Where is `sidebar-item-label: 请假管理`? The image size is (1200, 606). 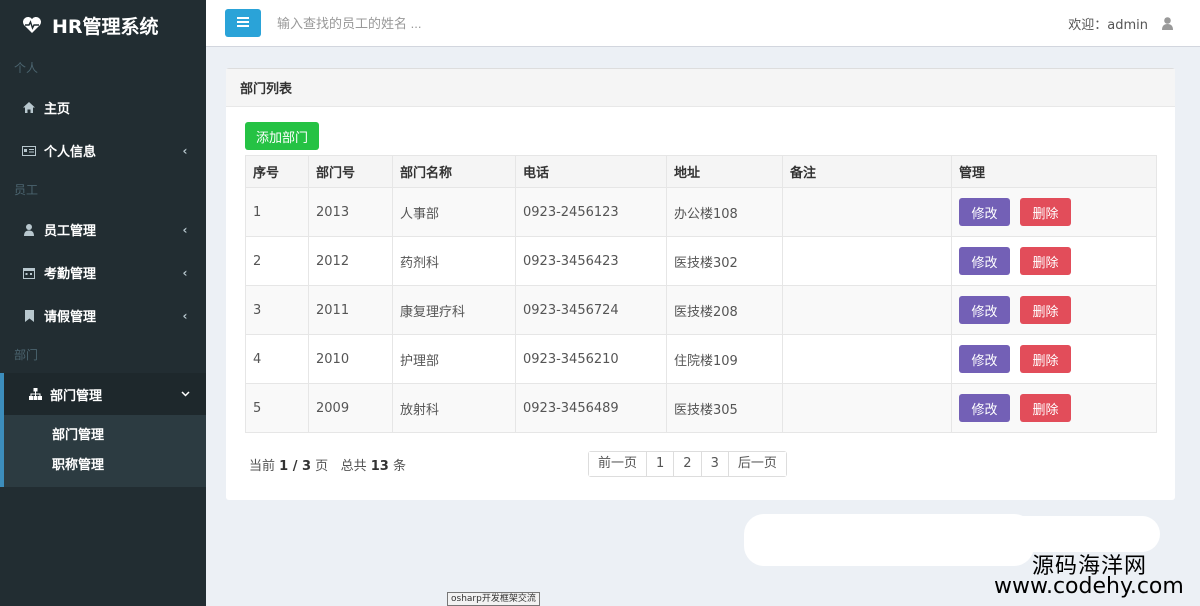 sidebar-item-label: 请假管理 is located at coordinates (70, 317).